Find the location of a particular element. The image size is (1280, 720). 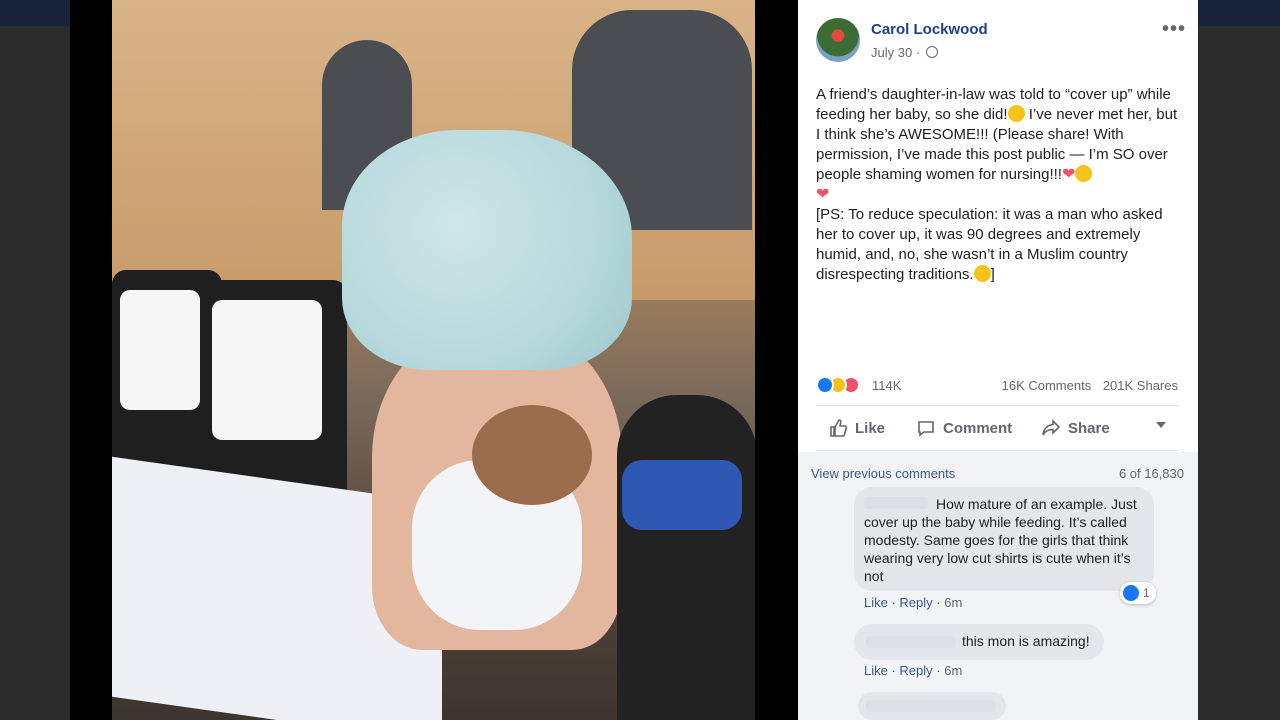

comment-label: Comment is located at coordinates (978, 428).